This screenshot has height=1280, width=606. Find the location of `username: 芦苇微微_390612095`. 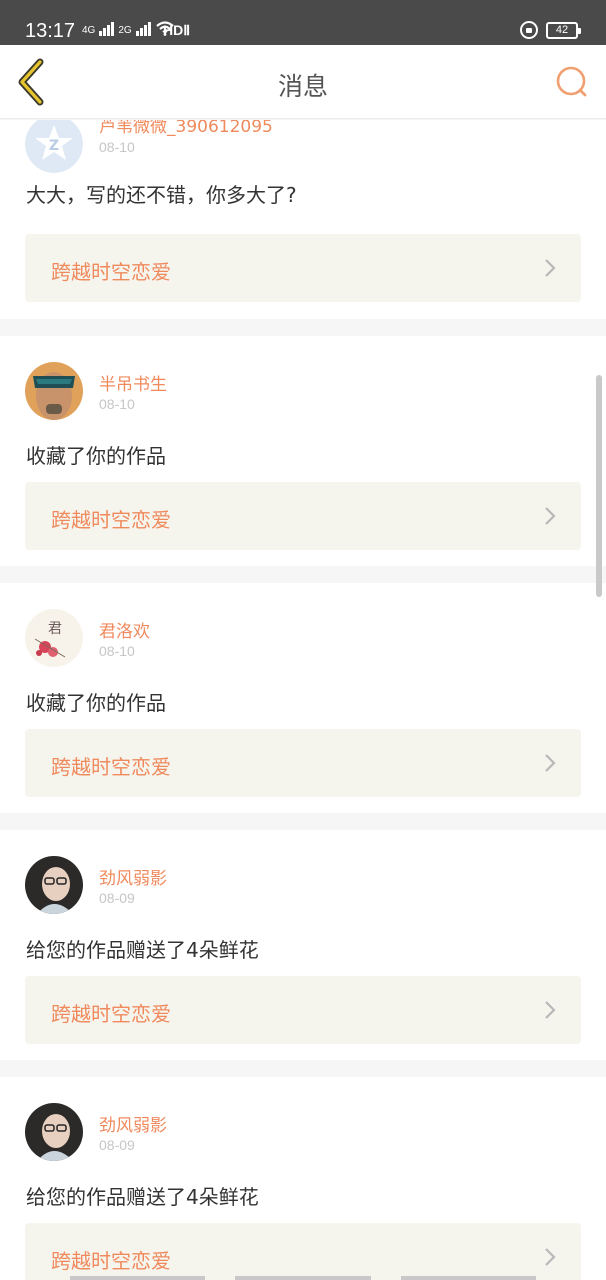

username: 芦苇微微_390612095 is located at coordinates (186, 128).